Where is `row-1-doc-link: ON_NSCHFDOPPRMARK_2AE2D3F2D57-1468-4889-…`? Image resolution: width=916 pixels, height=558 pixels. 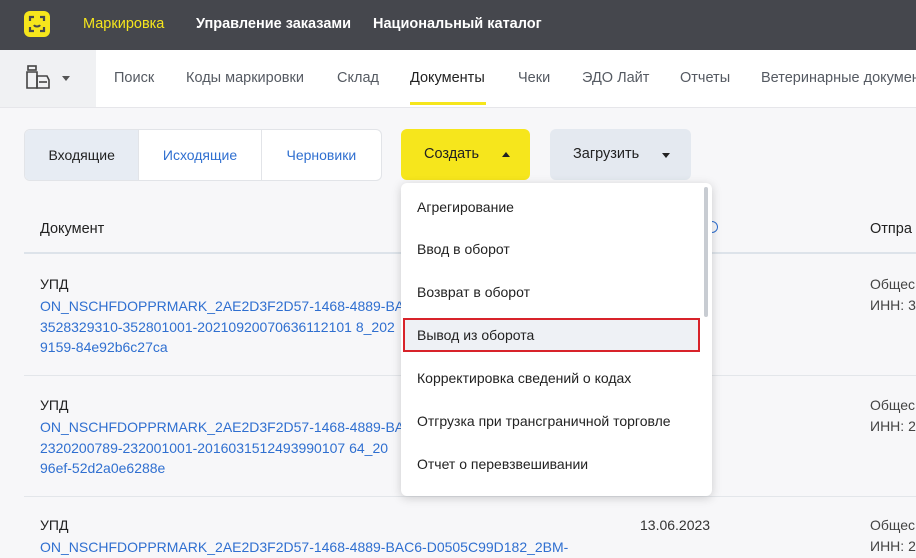 row-1-doc-link: ON_NSCHFDOPPRMARK_2AE2D3F2D57-1468-4889-… is located at coordinates (230, 327).